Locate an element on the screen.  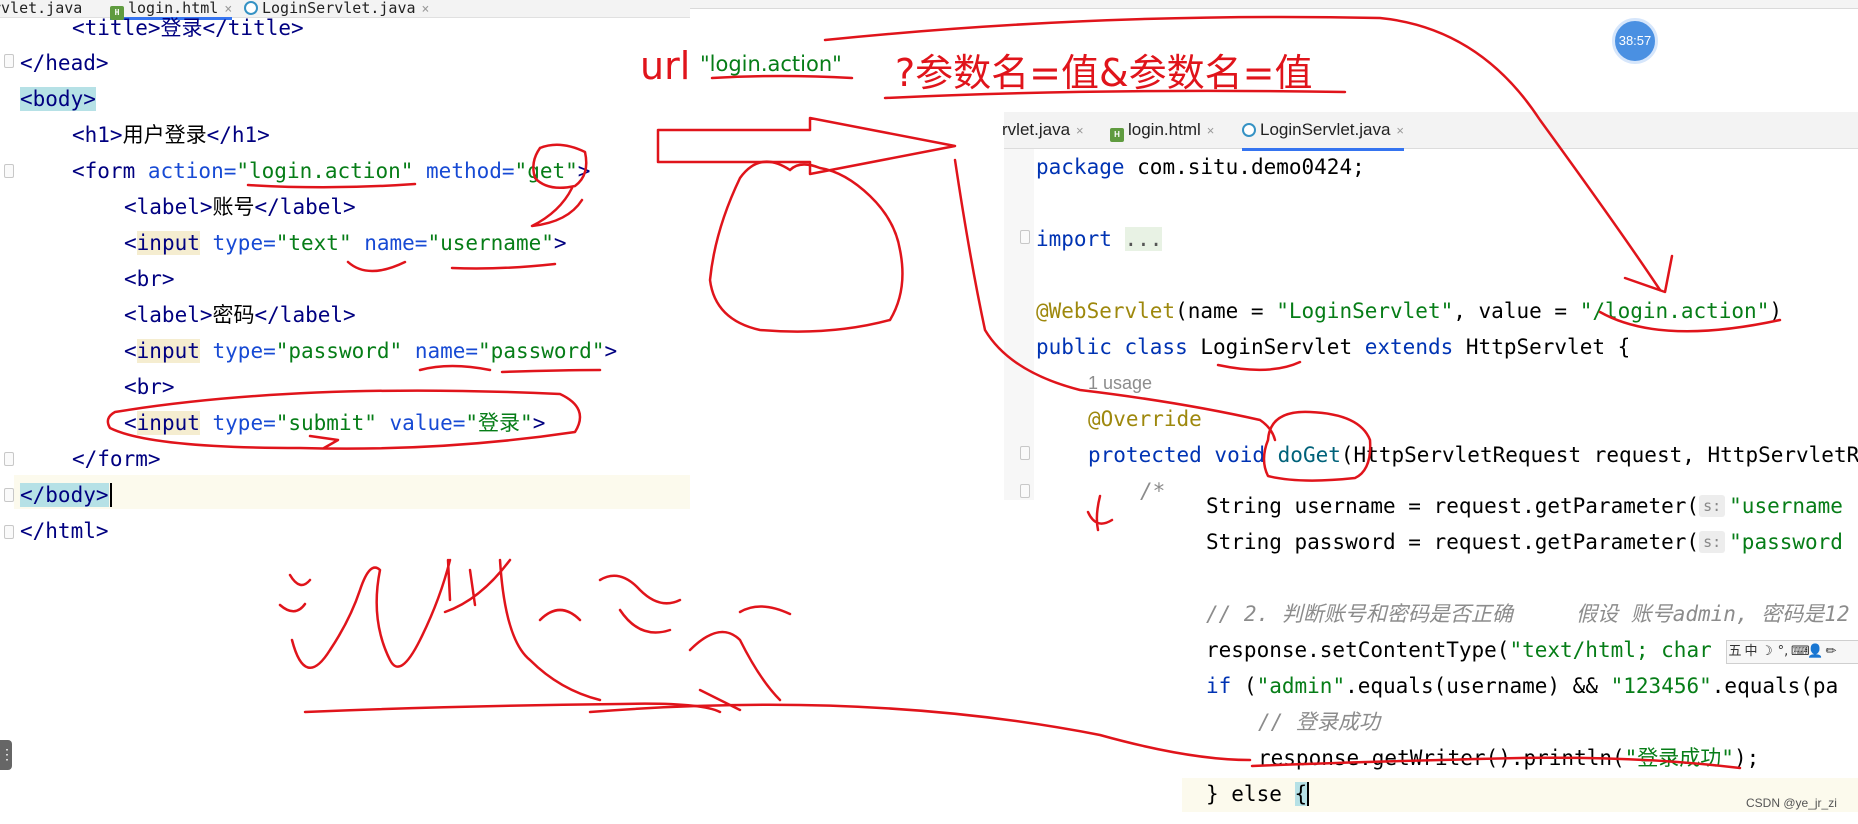
watermark: CSDN @ye_jr_zi is located at coordinates (1791, 803).